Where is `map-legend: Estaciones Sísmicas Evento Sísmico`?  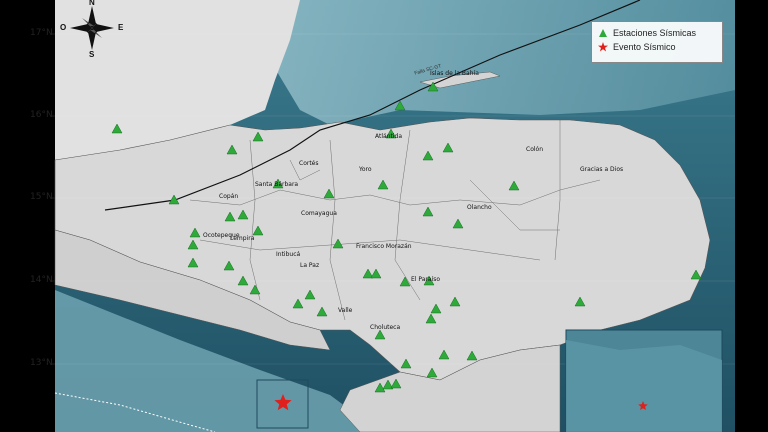
map-legend: Estaciones Sísmicas Evento Sísmico is located at coordinates (657, 42).